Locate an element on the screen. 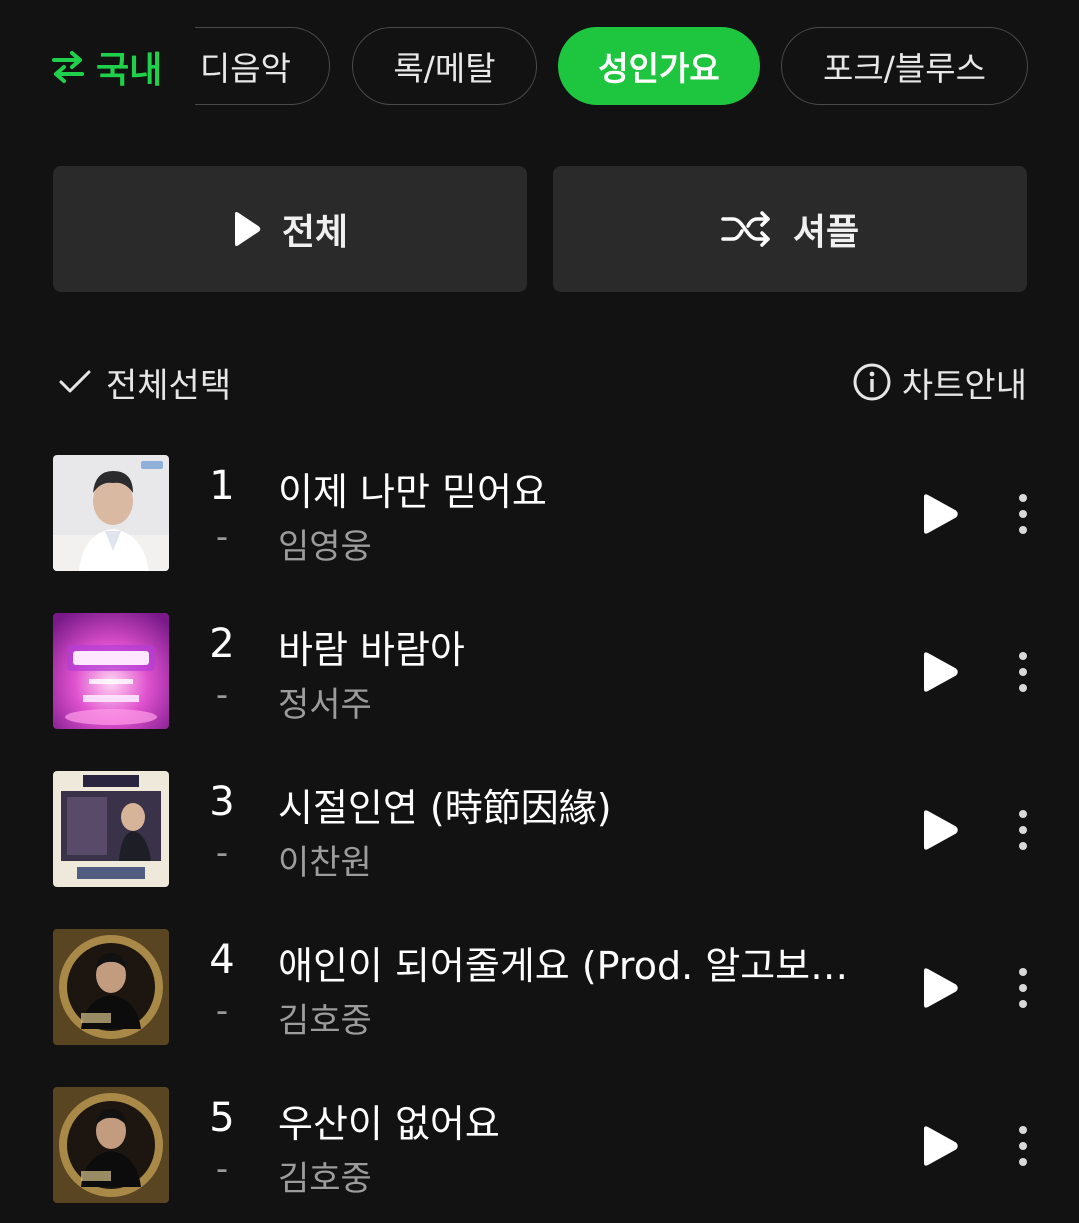 This screenshot has width=1079, height=1223. track-title: 우산이 없어요 is located at coordinates (580, 1120).